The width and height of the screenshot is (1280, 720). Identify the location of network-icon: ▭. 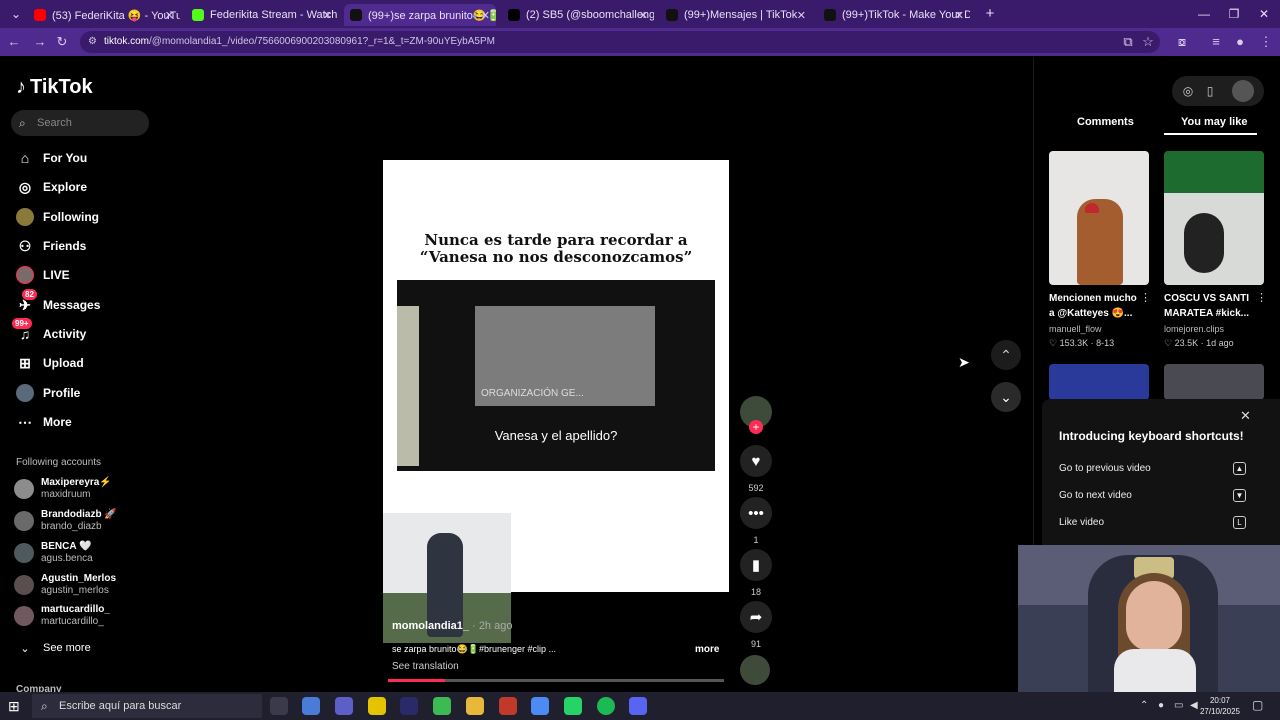
(1178, 705).